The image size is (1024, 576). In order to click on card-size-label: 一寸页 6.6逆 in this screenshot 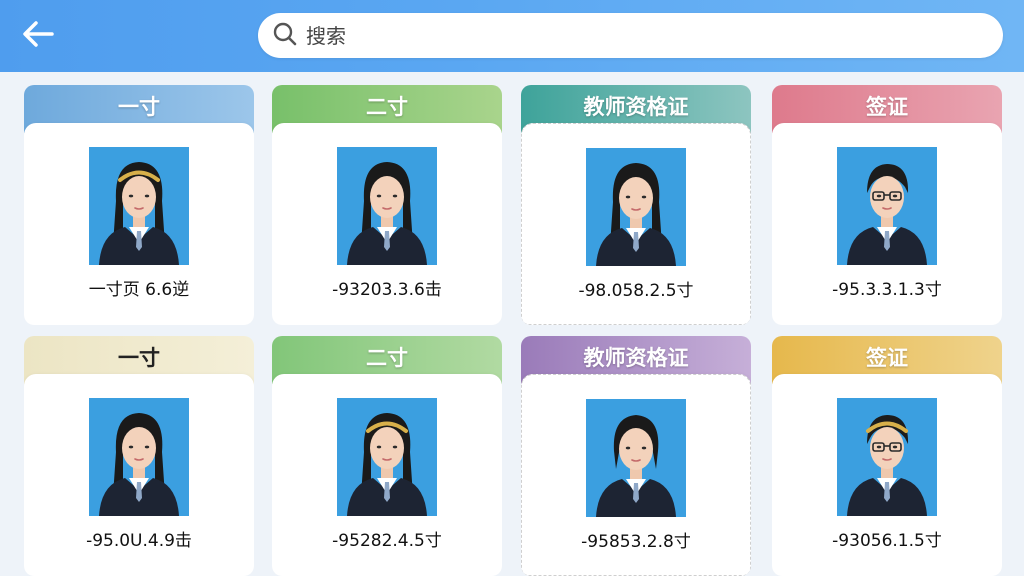, I will do `click(139, 290)`.